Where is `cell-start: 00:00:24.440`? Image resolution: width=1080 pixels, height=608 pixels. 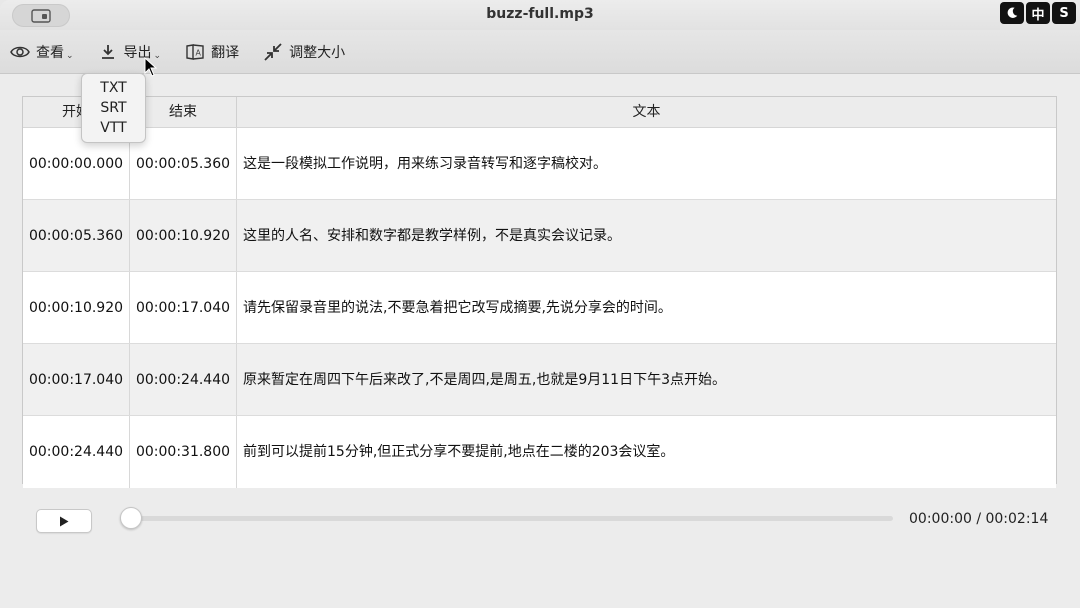 cell-start: 00:00:24.440 is located at coordinates (76, 452).